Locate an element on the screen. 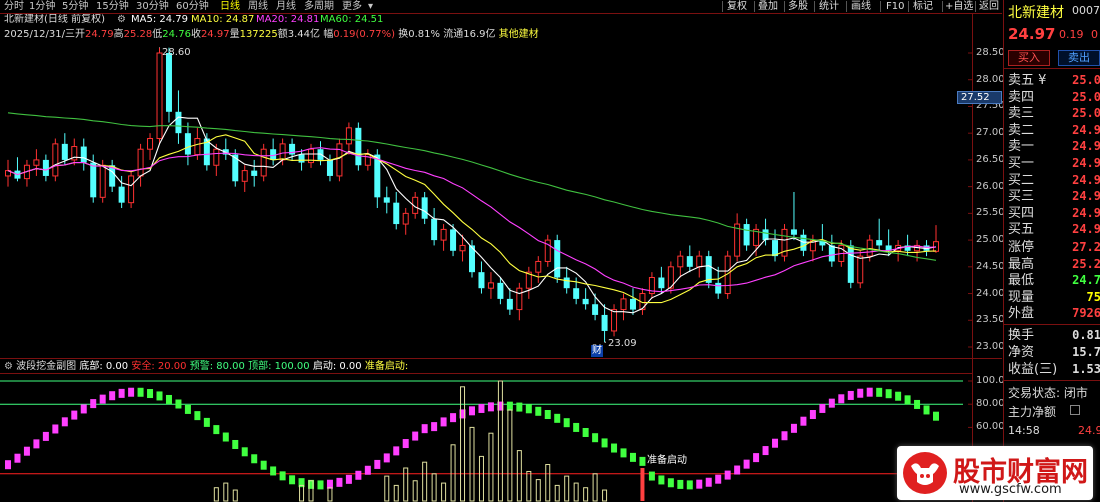 The height and width of the screenshot is (502, 1100). stat-row-label: 最低 is located at coordinates (1021, 280).